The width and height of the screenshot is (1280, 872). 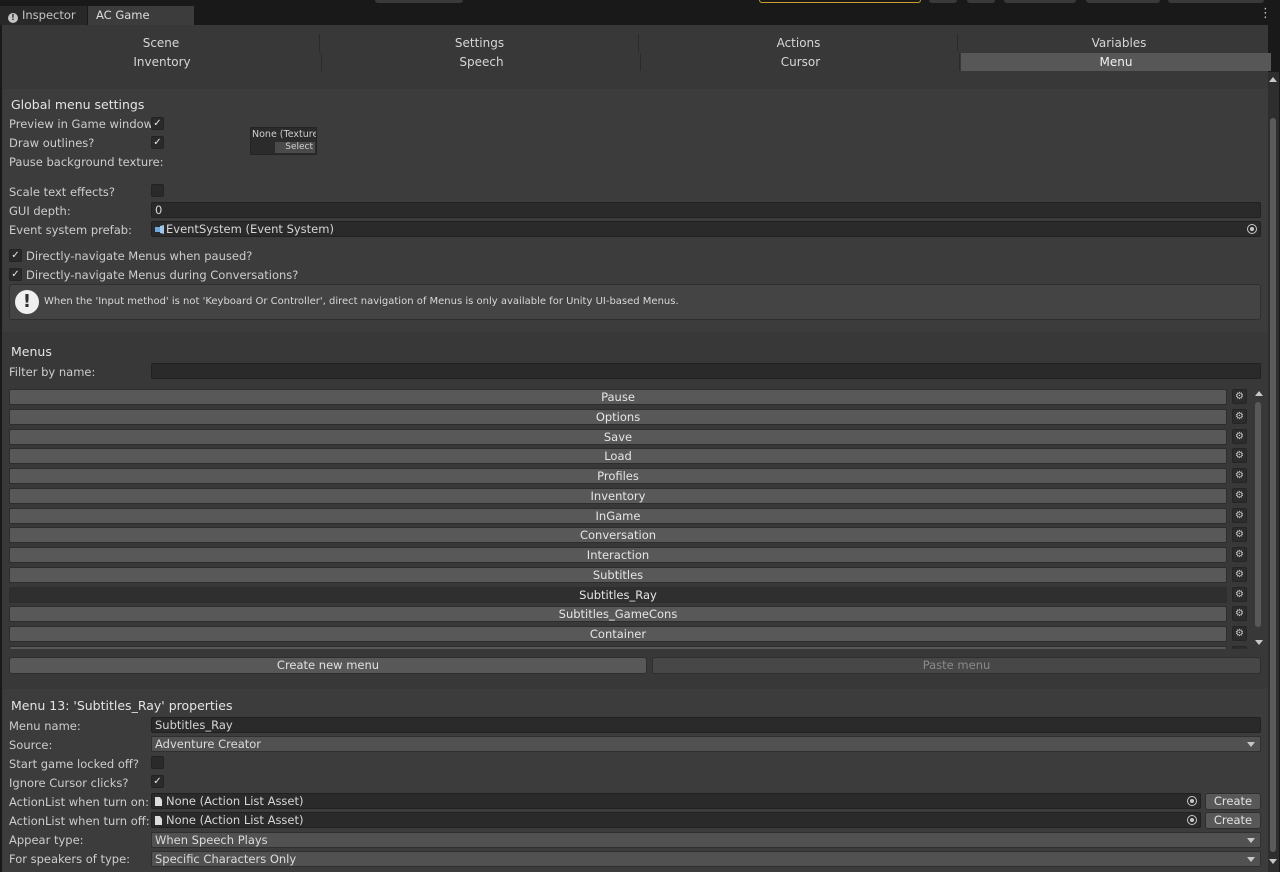 I want to click on menu-item: Subtitles, so click(x=618, y=575).